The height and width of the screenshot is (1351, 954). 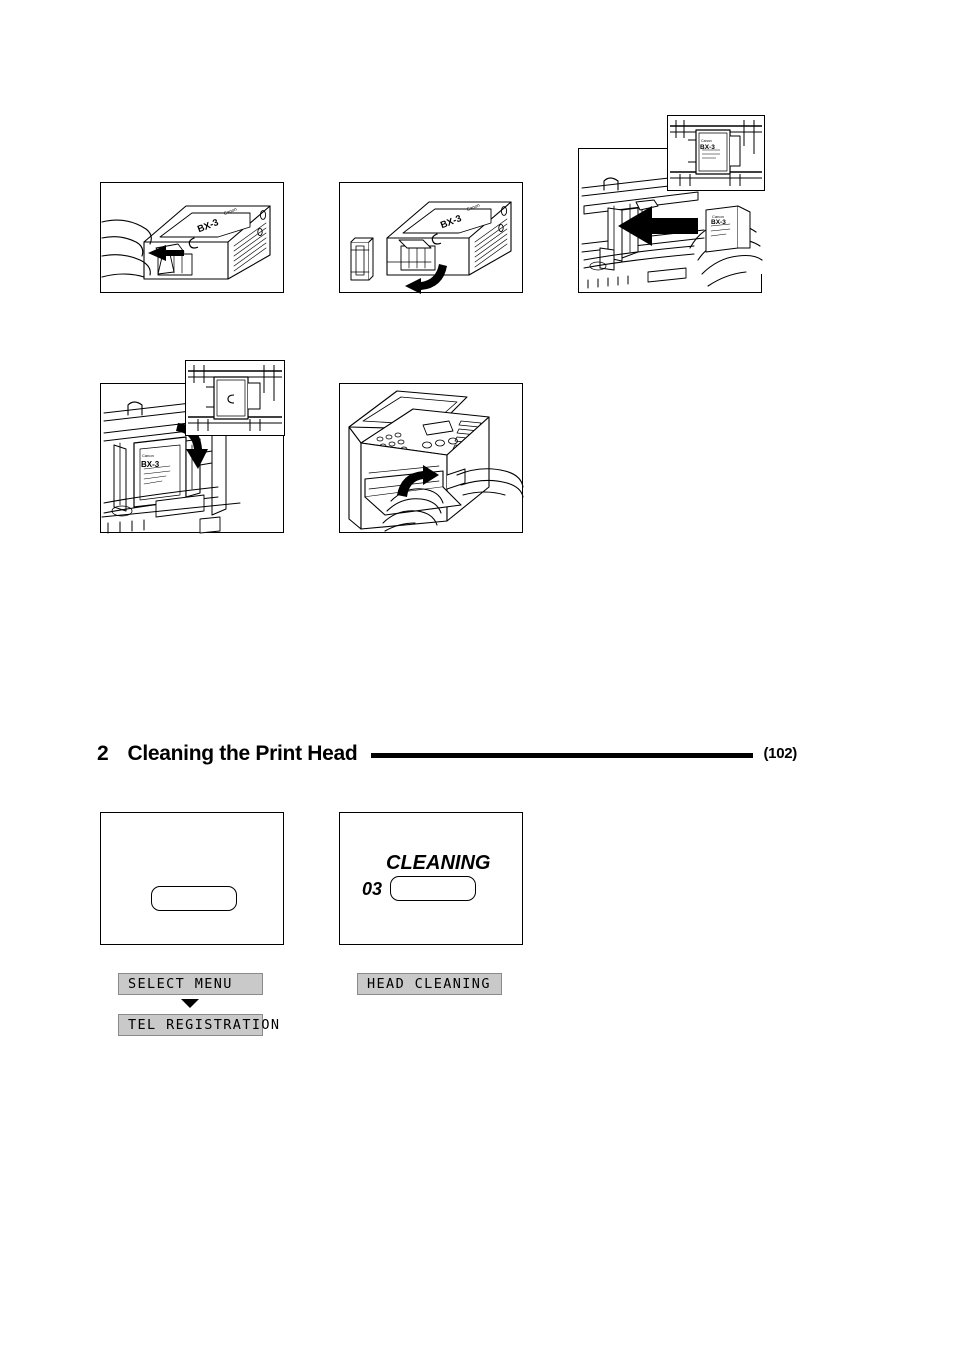 I want to click on illustration-cartridge-lock: Canon BX-3, so click(x=192, y=447).